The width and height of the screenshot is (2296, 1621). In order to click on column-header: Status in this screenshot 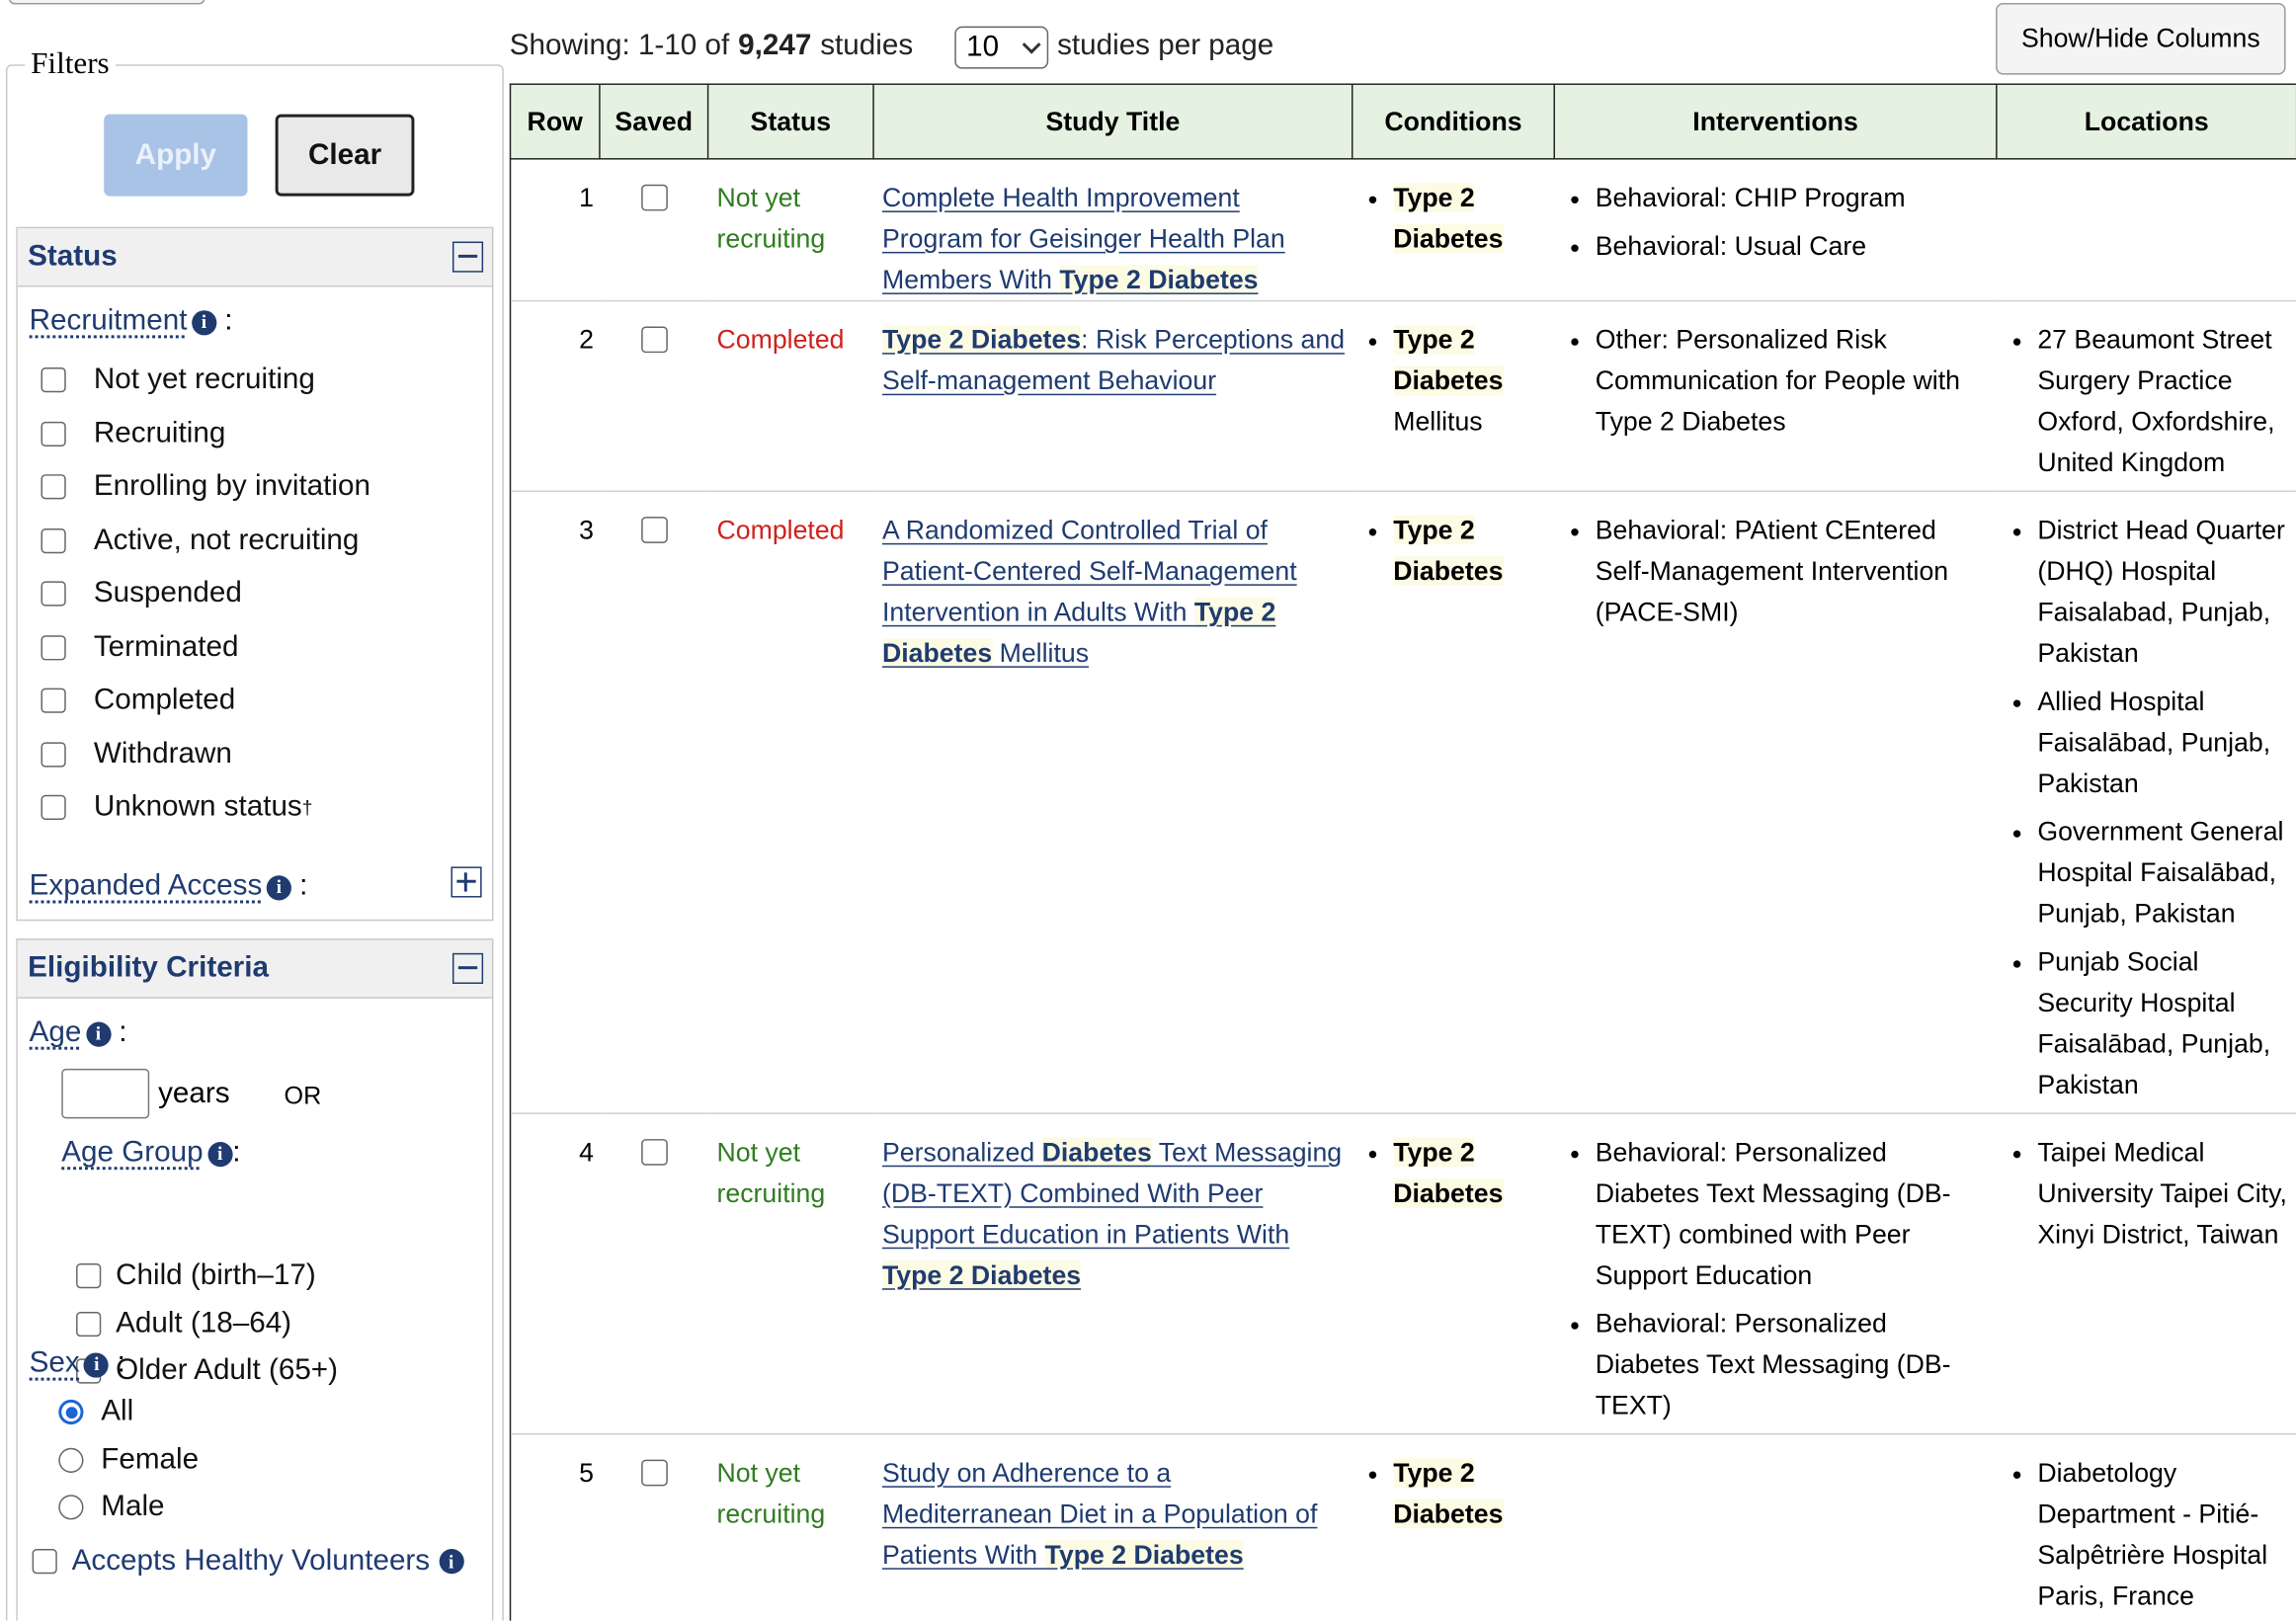, I will do `click(790, 122)`.